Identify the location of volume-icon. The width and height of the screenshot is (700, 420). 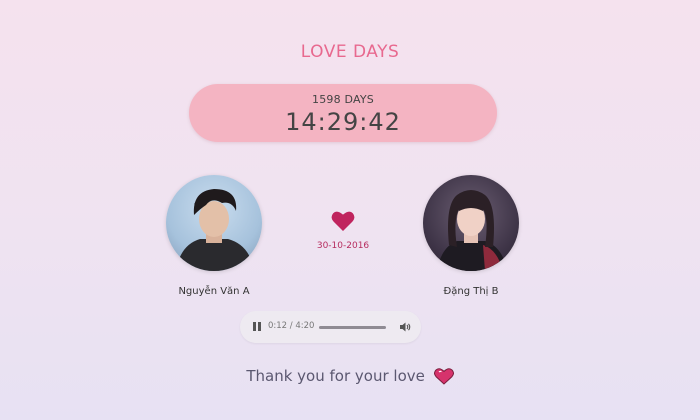
(405, 327).